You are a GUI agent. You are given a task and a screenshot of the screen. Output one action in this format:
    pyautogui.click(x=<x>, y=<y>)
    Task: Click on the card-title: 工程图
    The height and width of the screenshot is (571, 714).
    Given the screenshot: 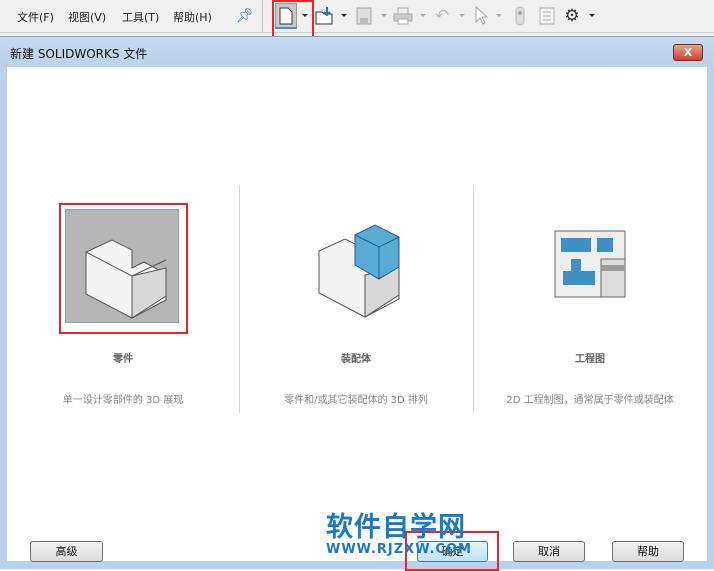 What is the action you would take?
    pyautogui.click(x=590, y=359)
    